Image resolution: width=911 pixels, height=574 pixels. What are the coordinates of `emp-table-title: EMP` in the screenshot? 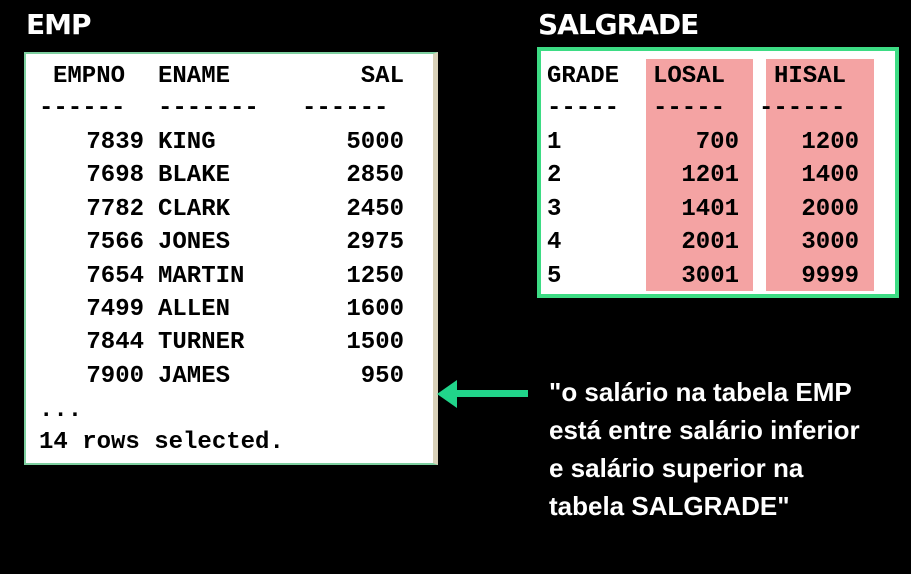 It's located at (59, 24).